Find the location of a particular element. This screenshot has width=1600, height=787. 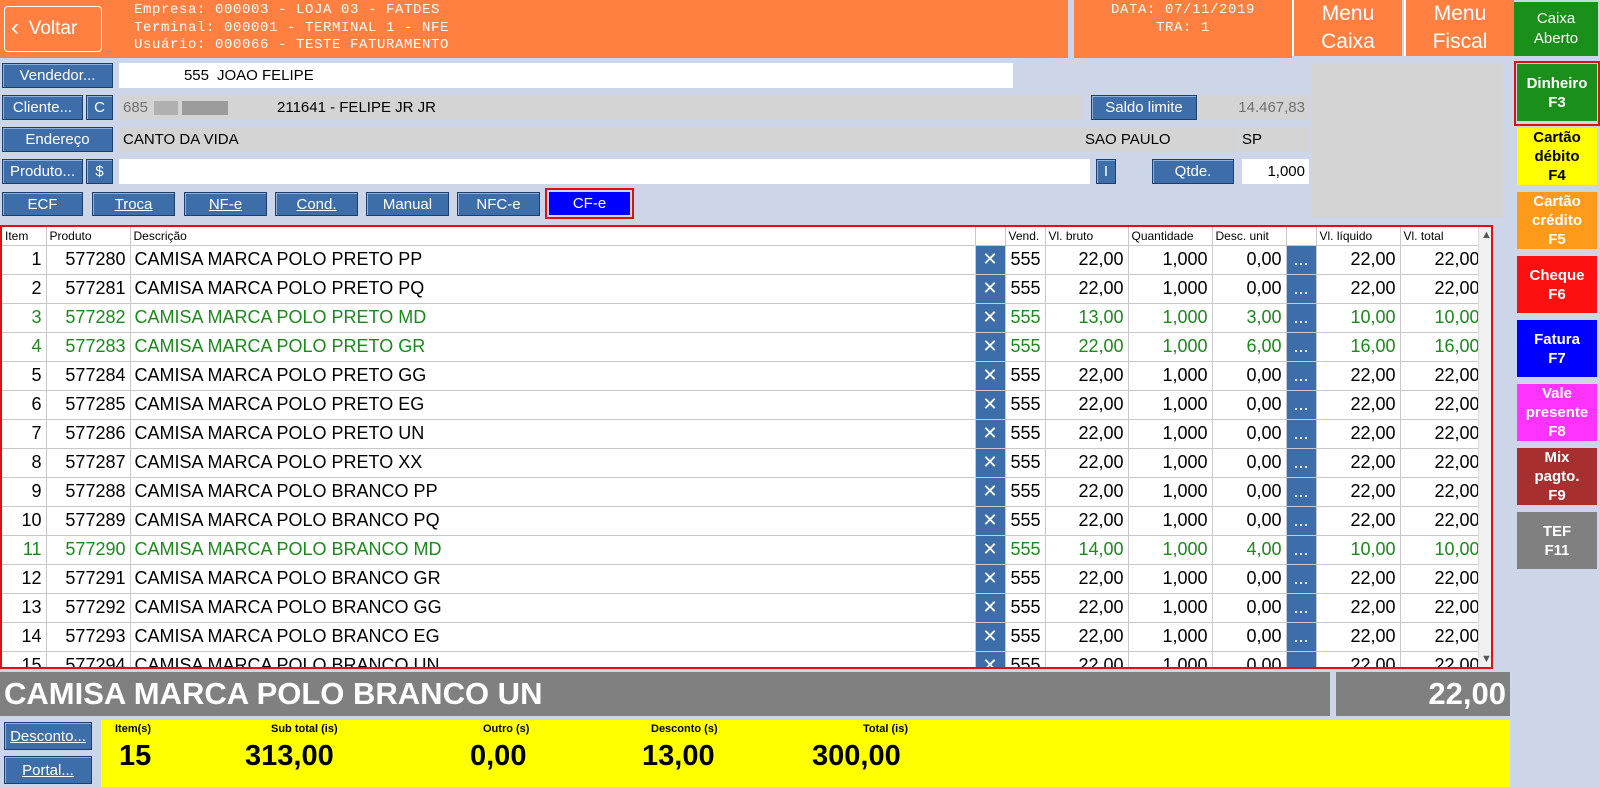

cfe-button: CF-e is located at coordinates (589, 203).